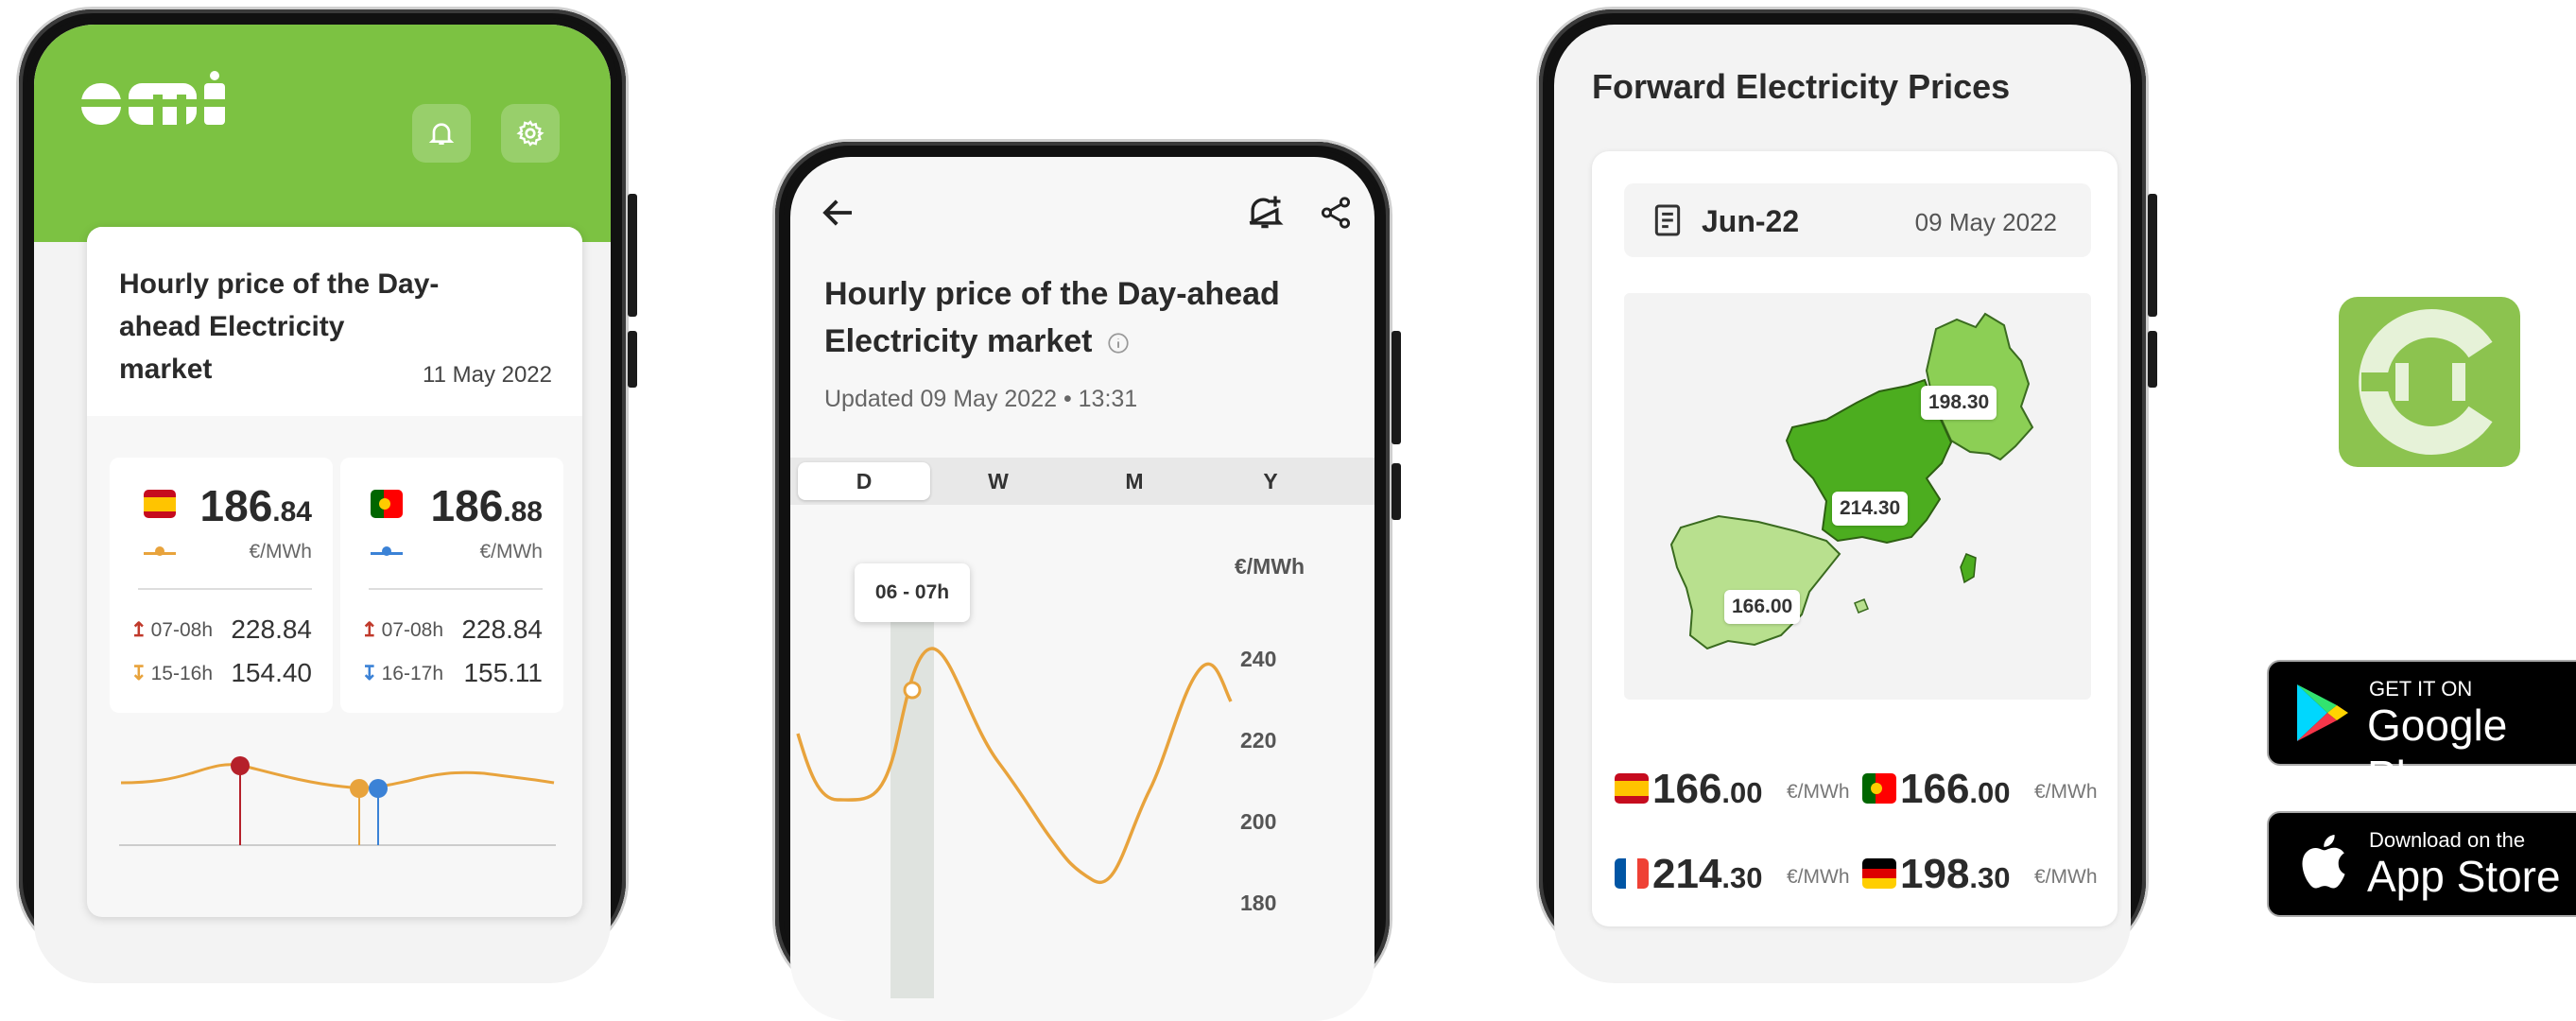 This screenshot has width=2576, height=1021. I want to click on chart-tooltip: 06 - 07h, so click(912, 592).